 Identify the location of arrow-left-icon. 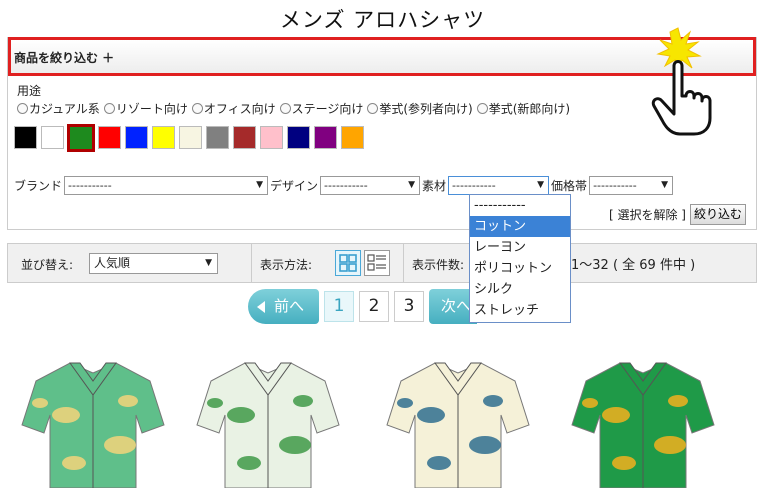
(261, 307).